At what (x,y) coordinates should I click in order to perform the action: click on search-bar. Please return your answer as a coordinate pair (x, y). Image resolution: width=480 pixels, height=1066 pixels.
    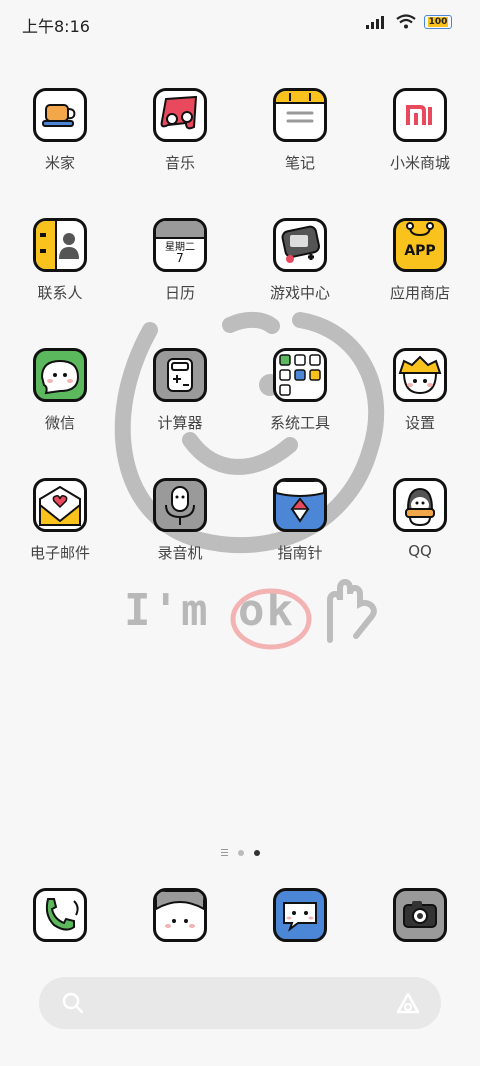
    Looking at the image, I should click on (240, 1003).